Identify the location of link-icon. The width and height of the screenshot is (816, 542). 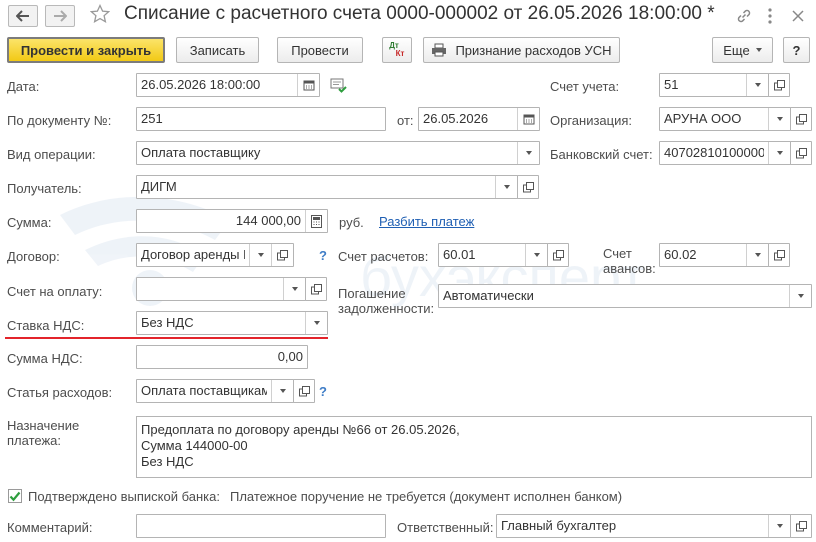
(744, 16).